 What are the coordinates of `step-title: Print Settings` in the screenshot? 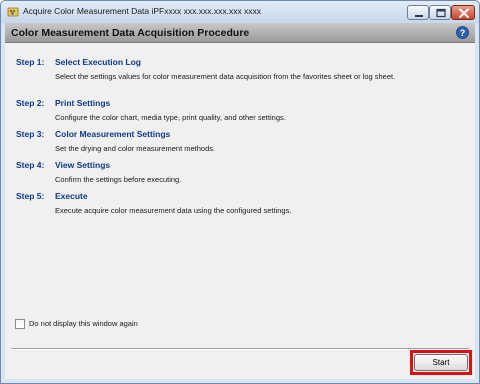 It's located at (83, 103).